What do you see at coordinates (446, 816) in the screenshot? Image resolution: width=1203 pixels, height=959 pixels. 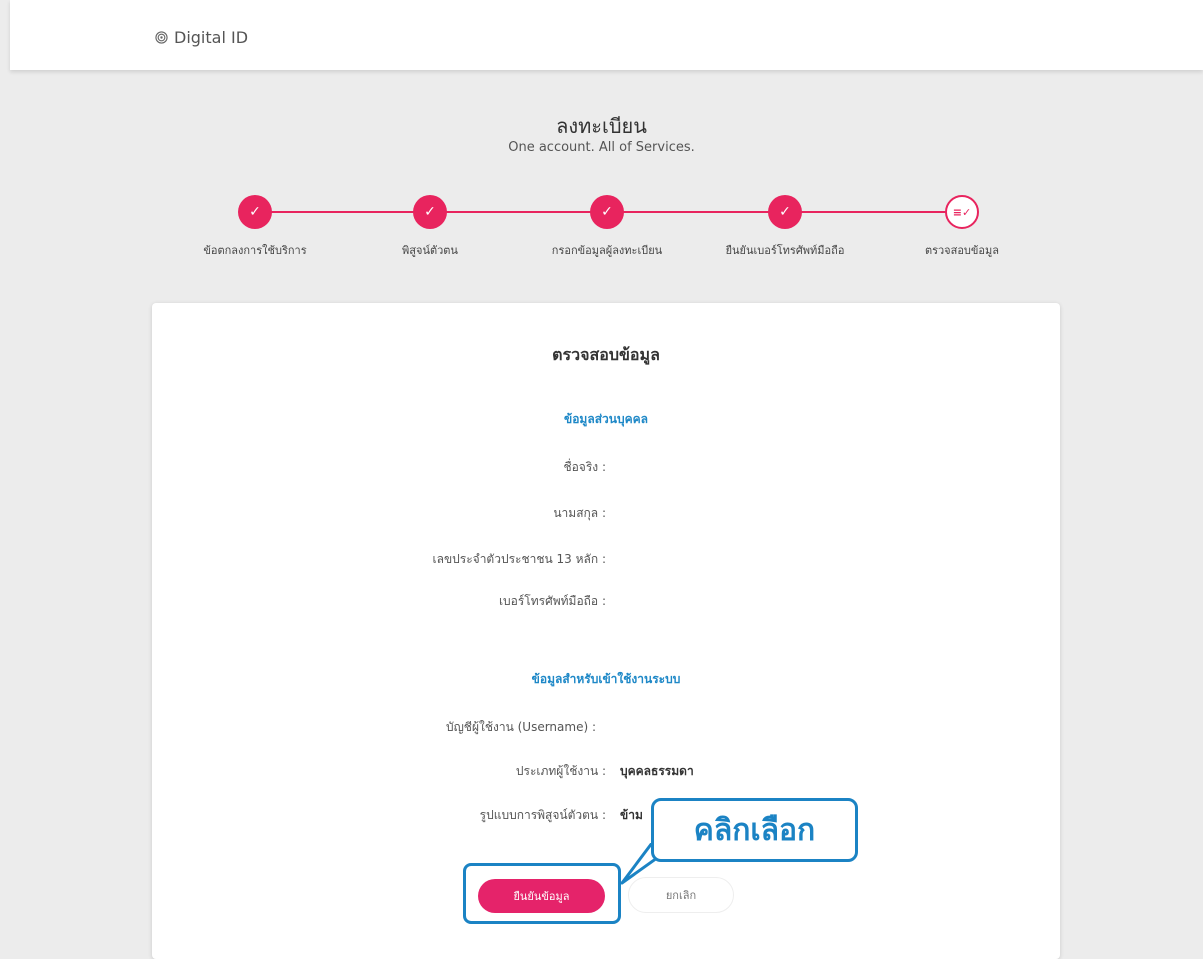 I see `row-auth-method: รูปแบบการพิสูจน์ตัวตน :` at bounding box center [446, 816].